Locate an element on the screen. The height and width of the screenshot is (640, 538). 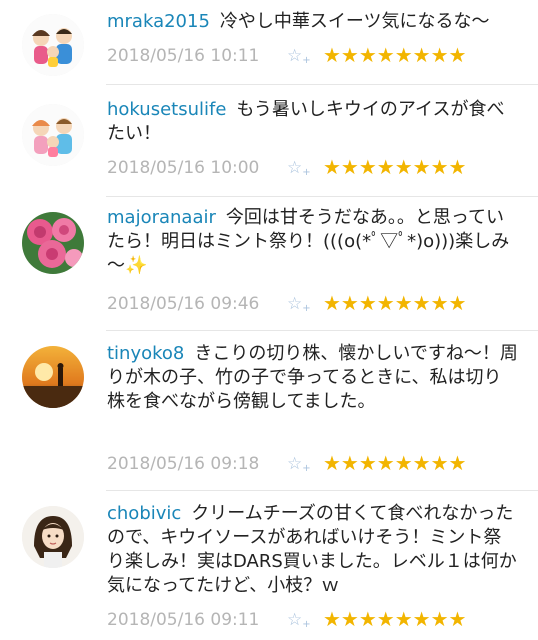
comment-body: 冷やし中華スイーツ気になるな～ is located at coordinates (354, 21).